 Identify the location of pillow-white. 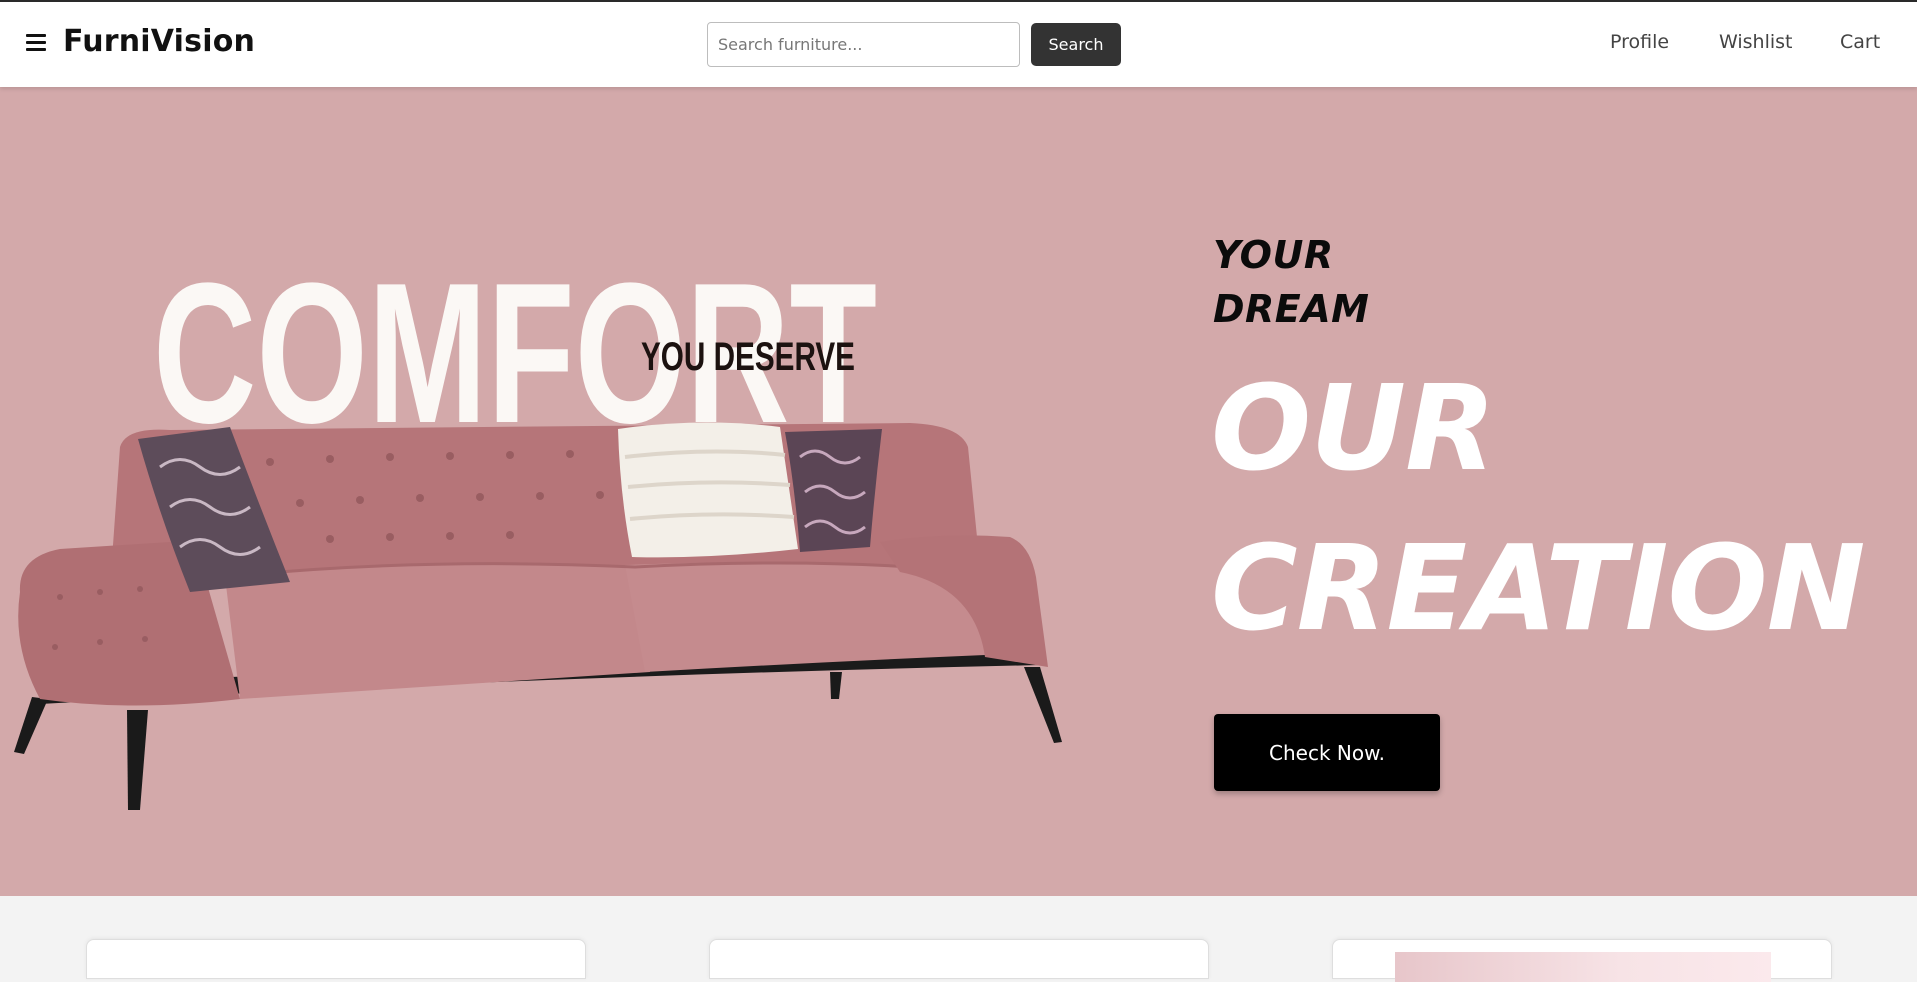
(708, 490).